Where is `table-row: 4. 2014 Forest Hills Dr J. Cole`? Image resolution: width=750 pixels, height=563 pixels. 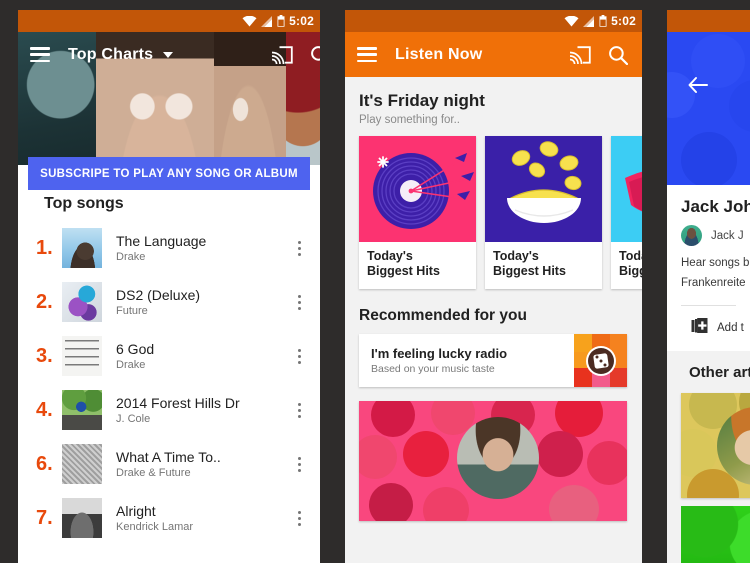 table-row: 4. 2014 Forest Hills Dr J. Cole is located at coordinates (169, 410).